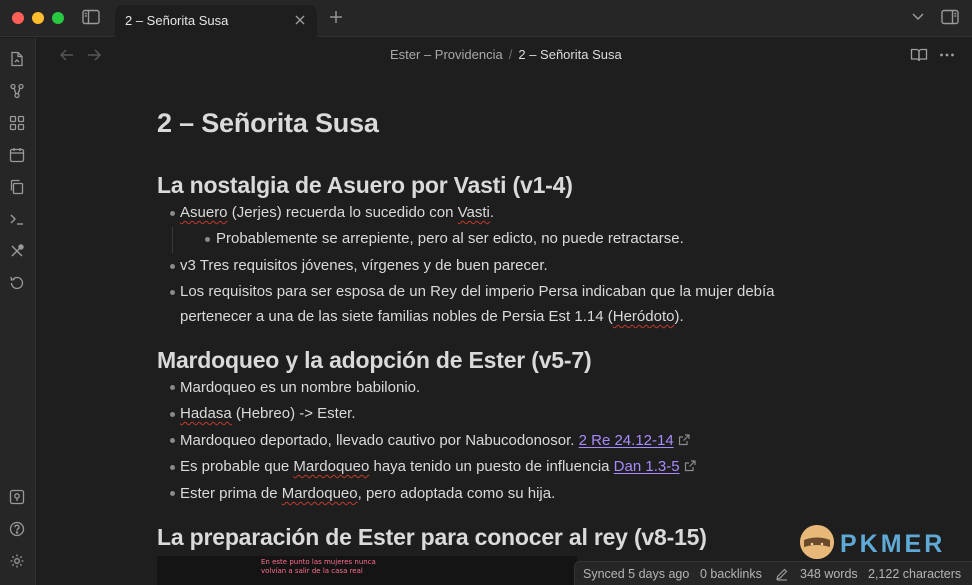  Describe the element at coordinates (94, 55) in the screenshot. I see `forward-arrow-icon` at that location.